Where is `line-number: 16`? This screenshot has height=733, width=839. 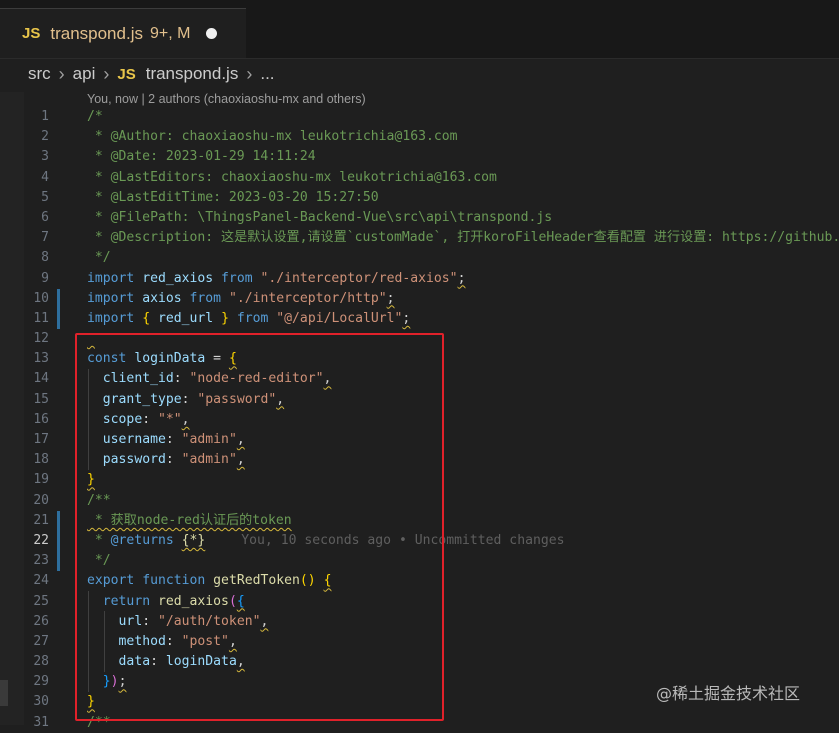 line-number: 16 is located at coordinates (41, 419).